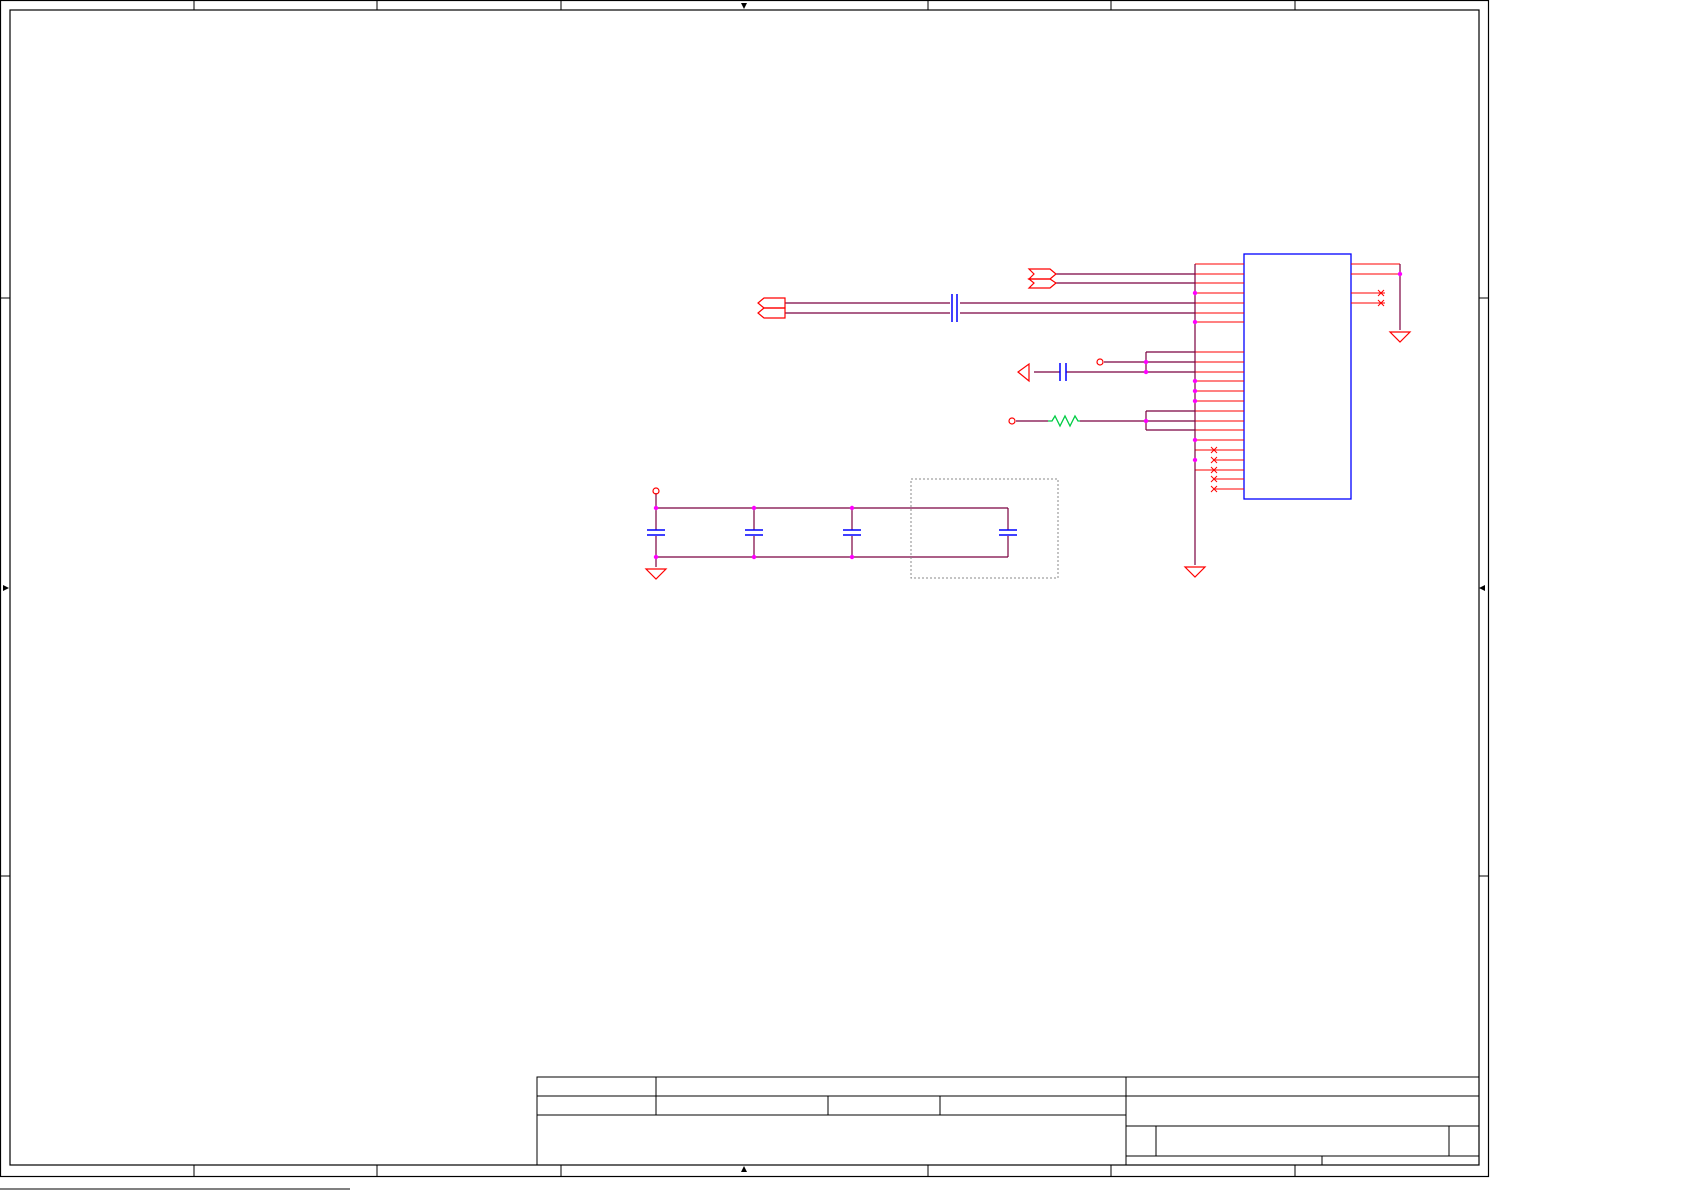 The image size is (1685, 1191). Describe the element at coordinates (1219, 376) in the screenshot. I see `ic-left-pins` at that location.